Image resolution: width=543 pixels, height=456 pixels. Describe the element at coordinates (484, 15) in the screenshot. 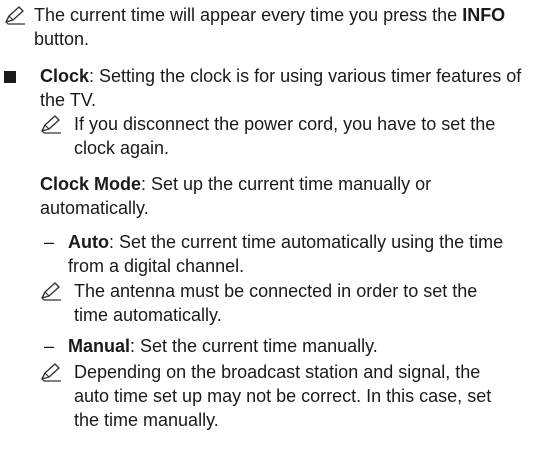

I see `info-button-label: INFO` at that location.